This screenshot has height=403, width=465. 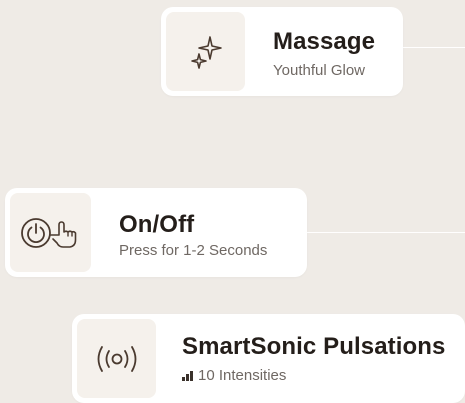 What do you see at coordinates (324, 41) in the screenshot?
I see `massage-title: Massage` at bounding box center [324, 41].